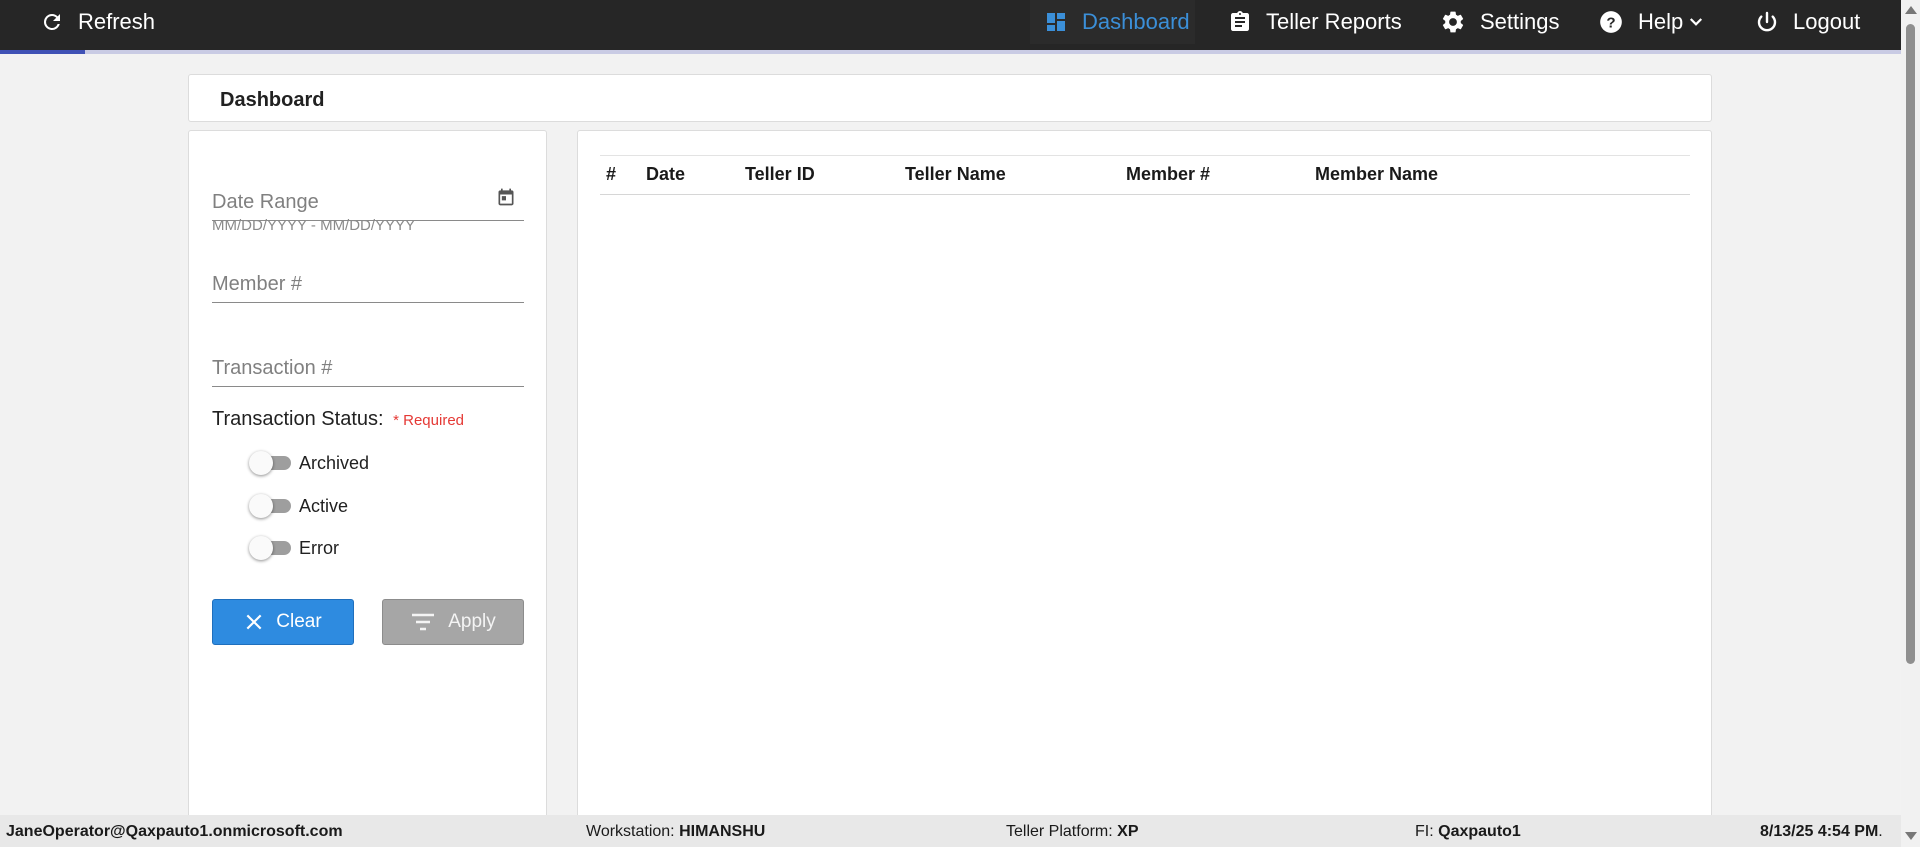  I want to click on chevron-down-icon, so click(1696, 22).